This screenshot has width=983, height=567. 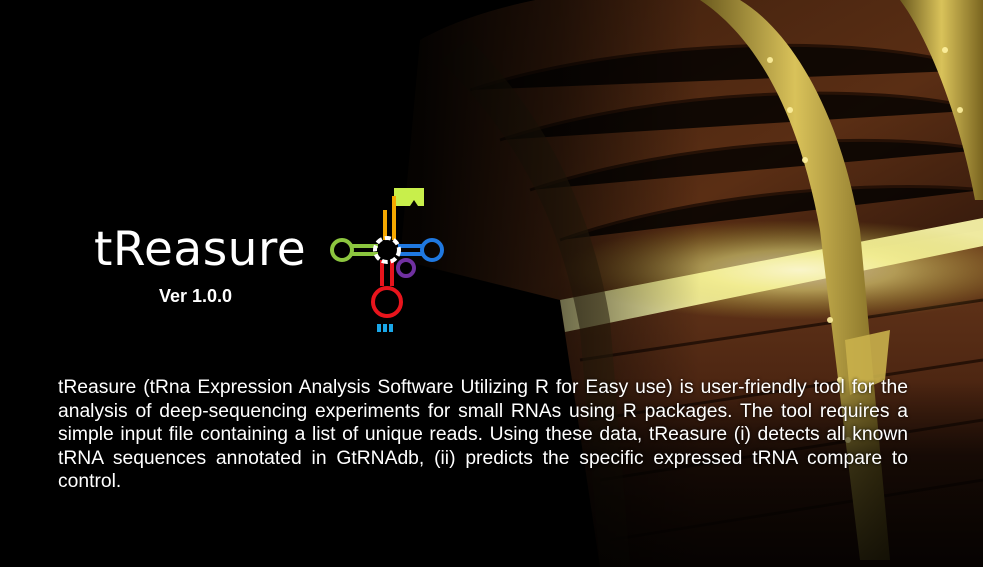 I want to click on logo-t-arm, so click(x=421, y=250).